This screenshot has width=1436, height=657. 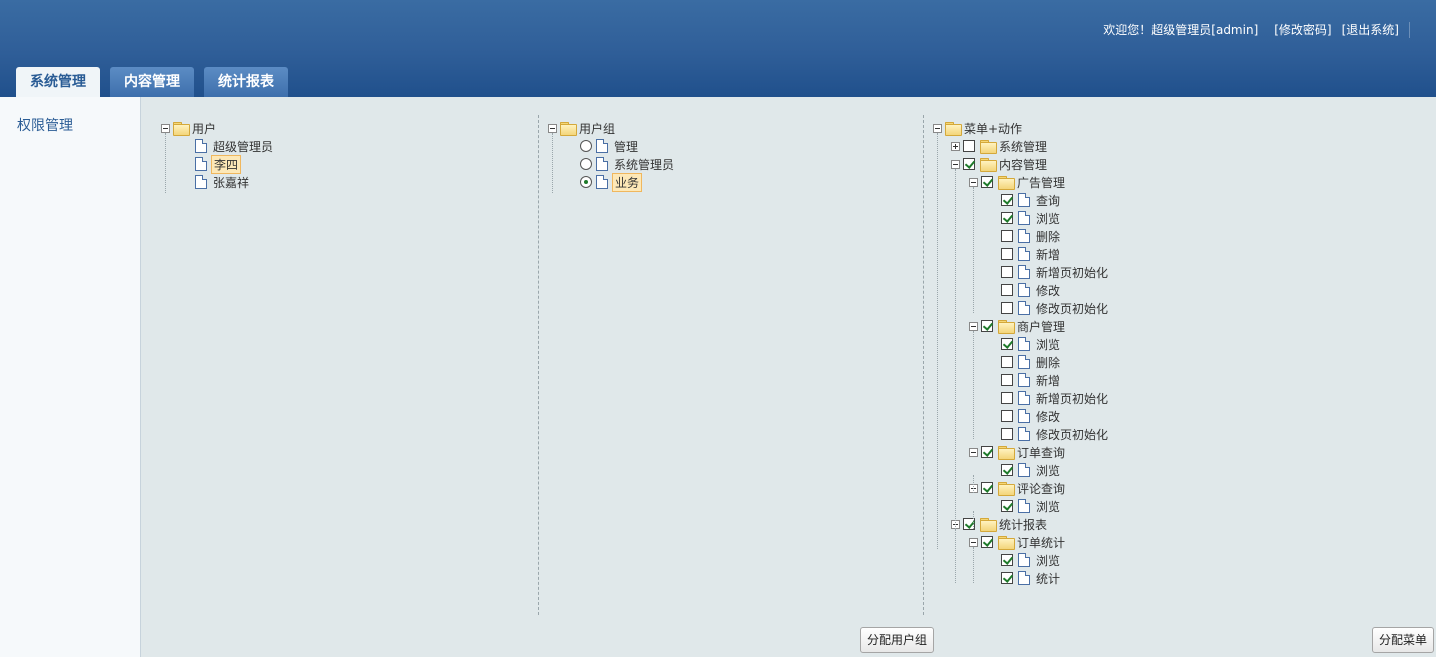 What do you see at coordinates (1041, 182) in the screenshot?
I see `tree-node-label: 广告管理` at bounding box center [1041, 182].